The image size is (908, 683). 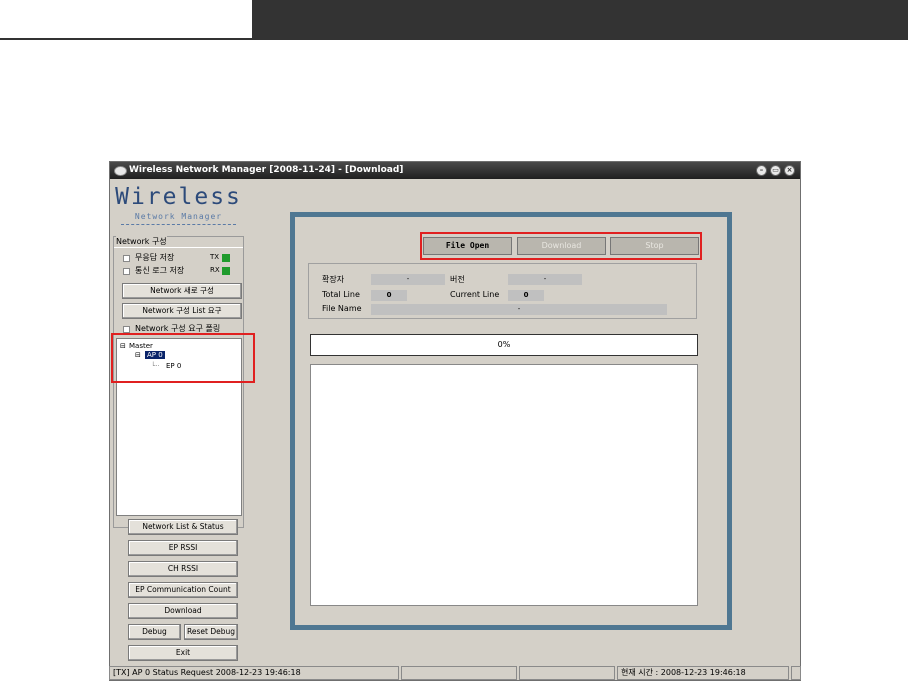 I want to click on close-icon: ×, so click(x=789, y=170).